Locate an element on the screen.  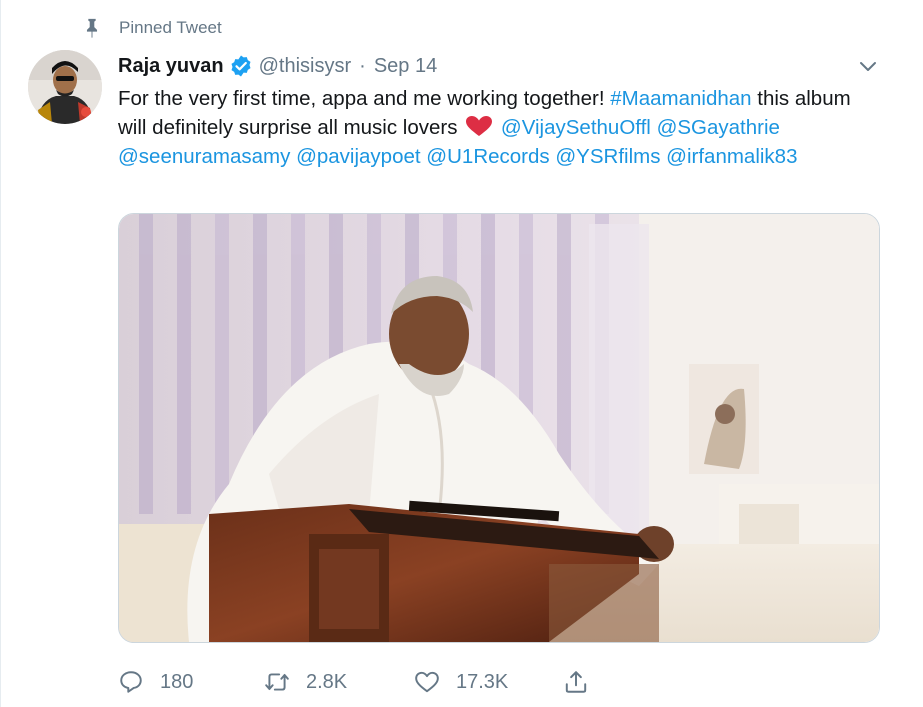
like-button: 17.3K is located at coordinates (461, 682).